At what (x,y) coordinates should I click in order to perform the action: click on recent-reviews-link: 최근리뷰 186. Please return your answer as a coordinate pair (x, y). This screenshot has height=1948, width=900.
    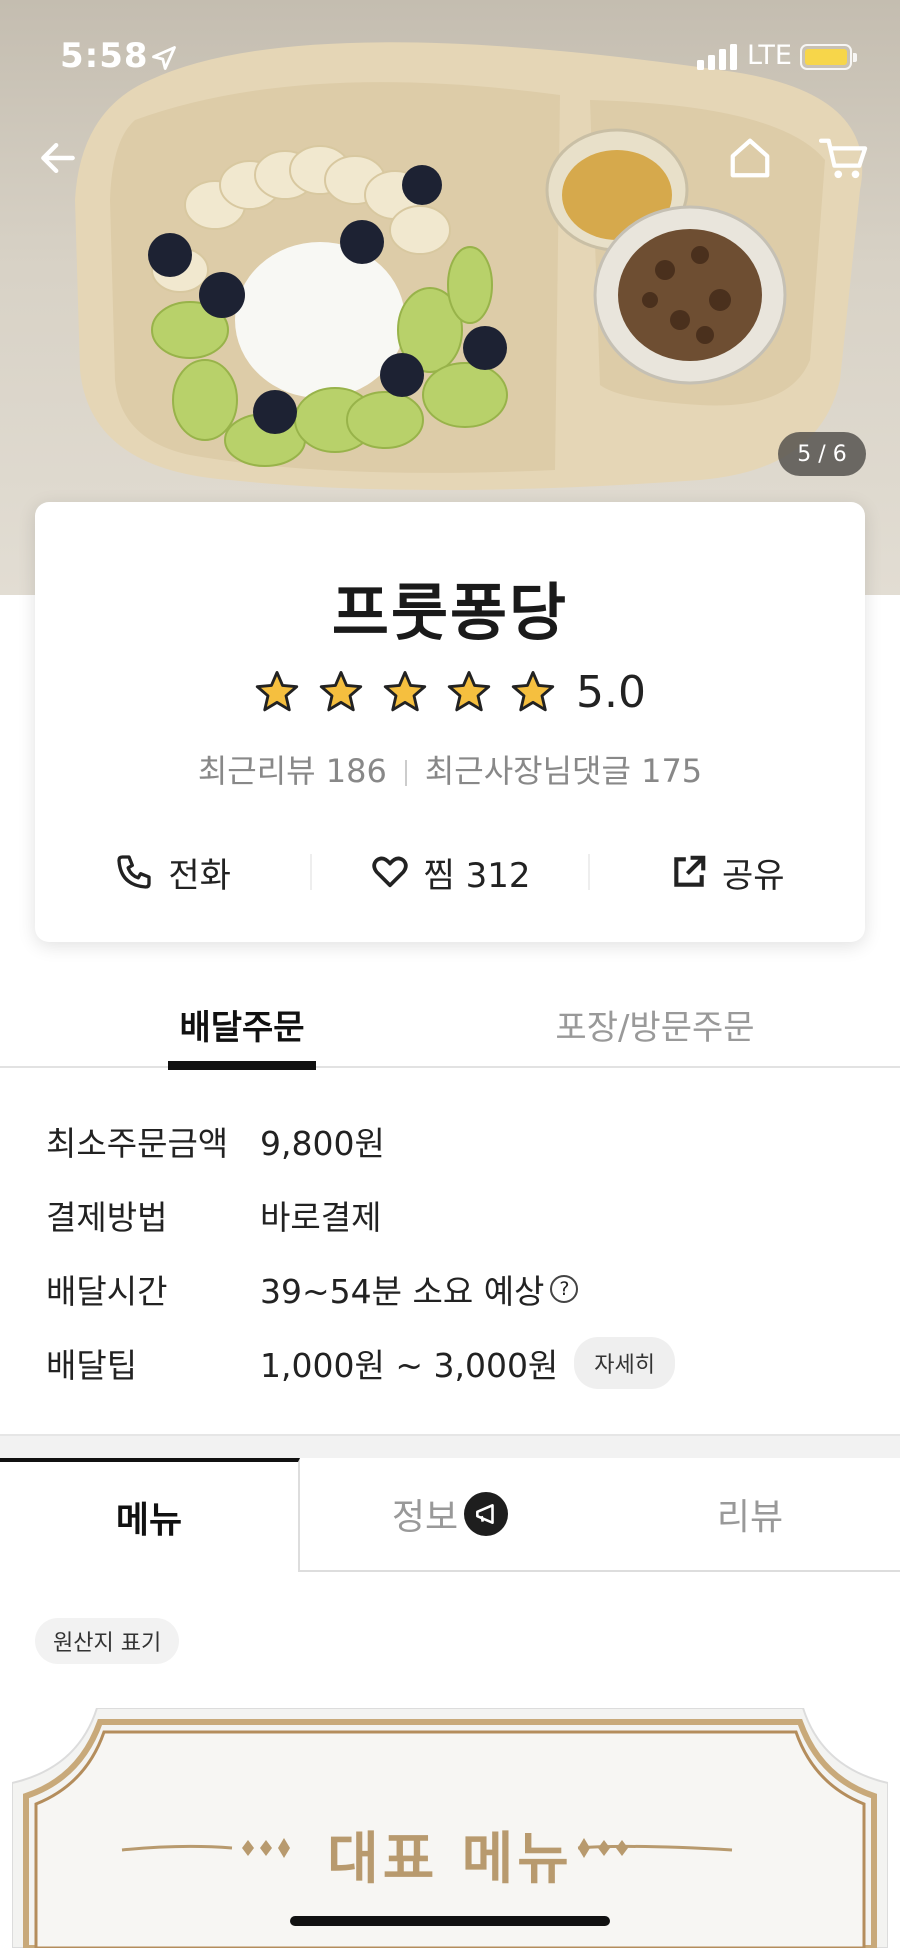
    Looking at the image, I should click on (292, 771).